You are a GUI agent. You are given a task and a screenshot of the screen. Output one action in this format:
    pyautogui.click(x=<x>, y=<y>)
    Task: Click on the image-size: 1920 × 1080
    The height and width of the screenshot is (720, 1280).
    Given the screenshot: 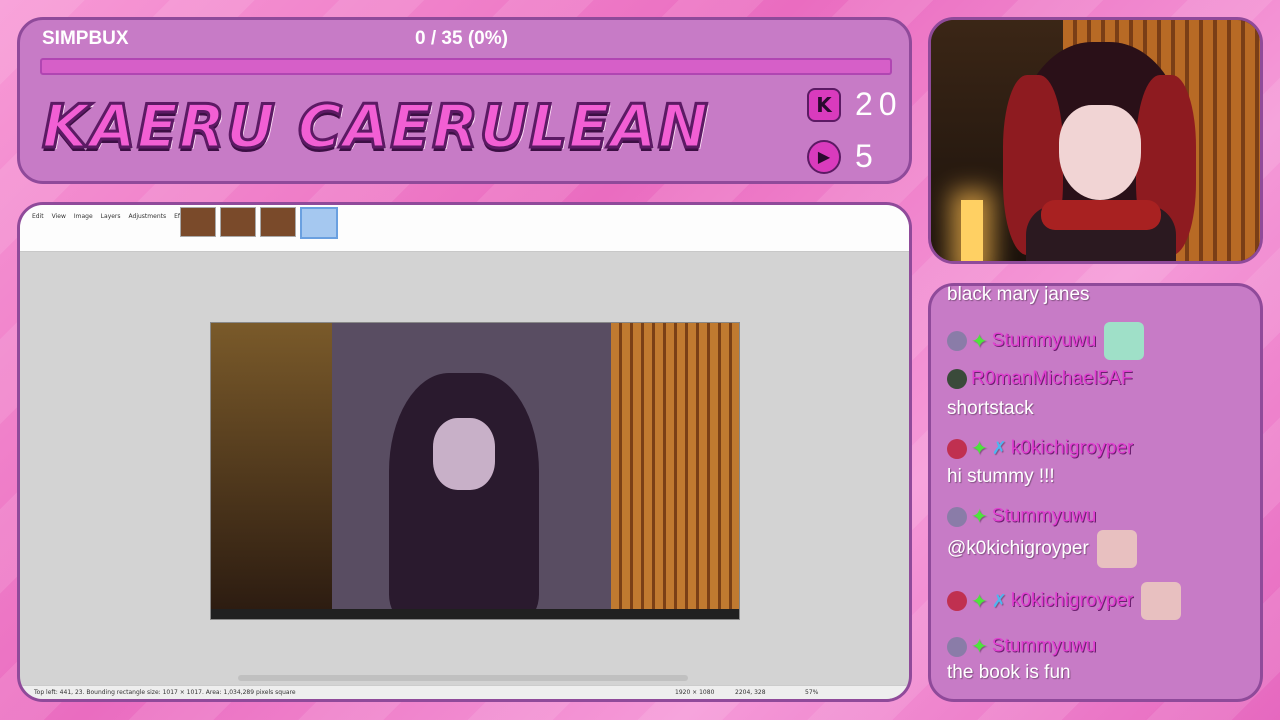 What is the action you would take?
    pyautogui.click(x=695, y=692)
    